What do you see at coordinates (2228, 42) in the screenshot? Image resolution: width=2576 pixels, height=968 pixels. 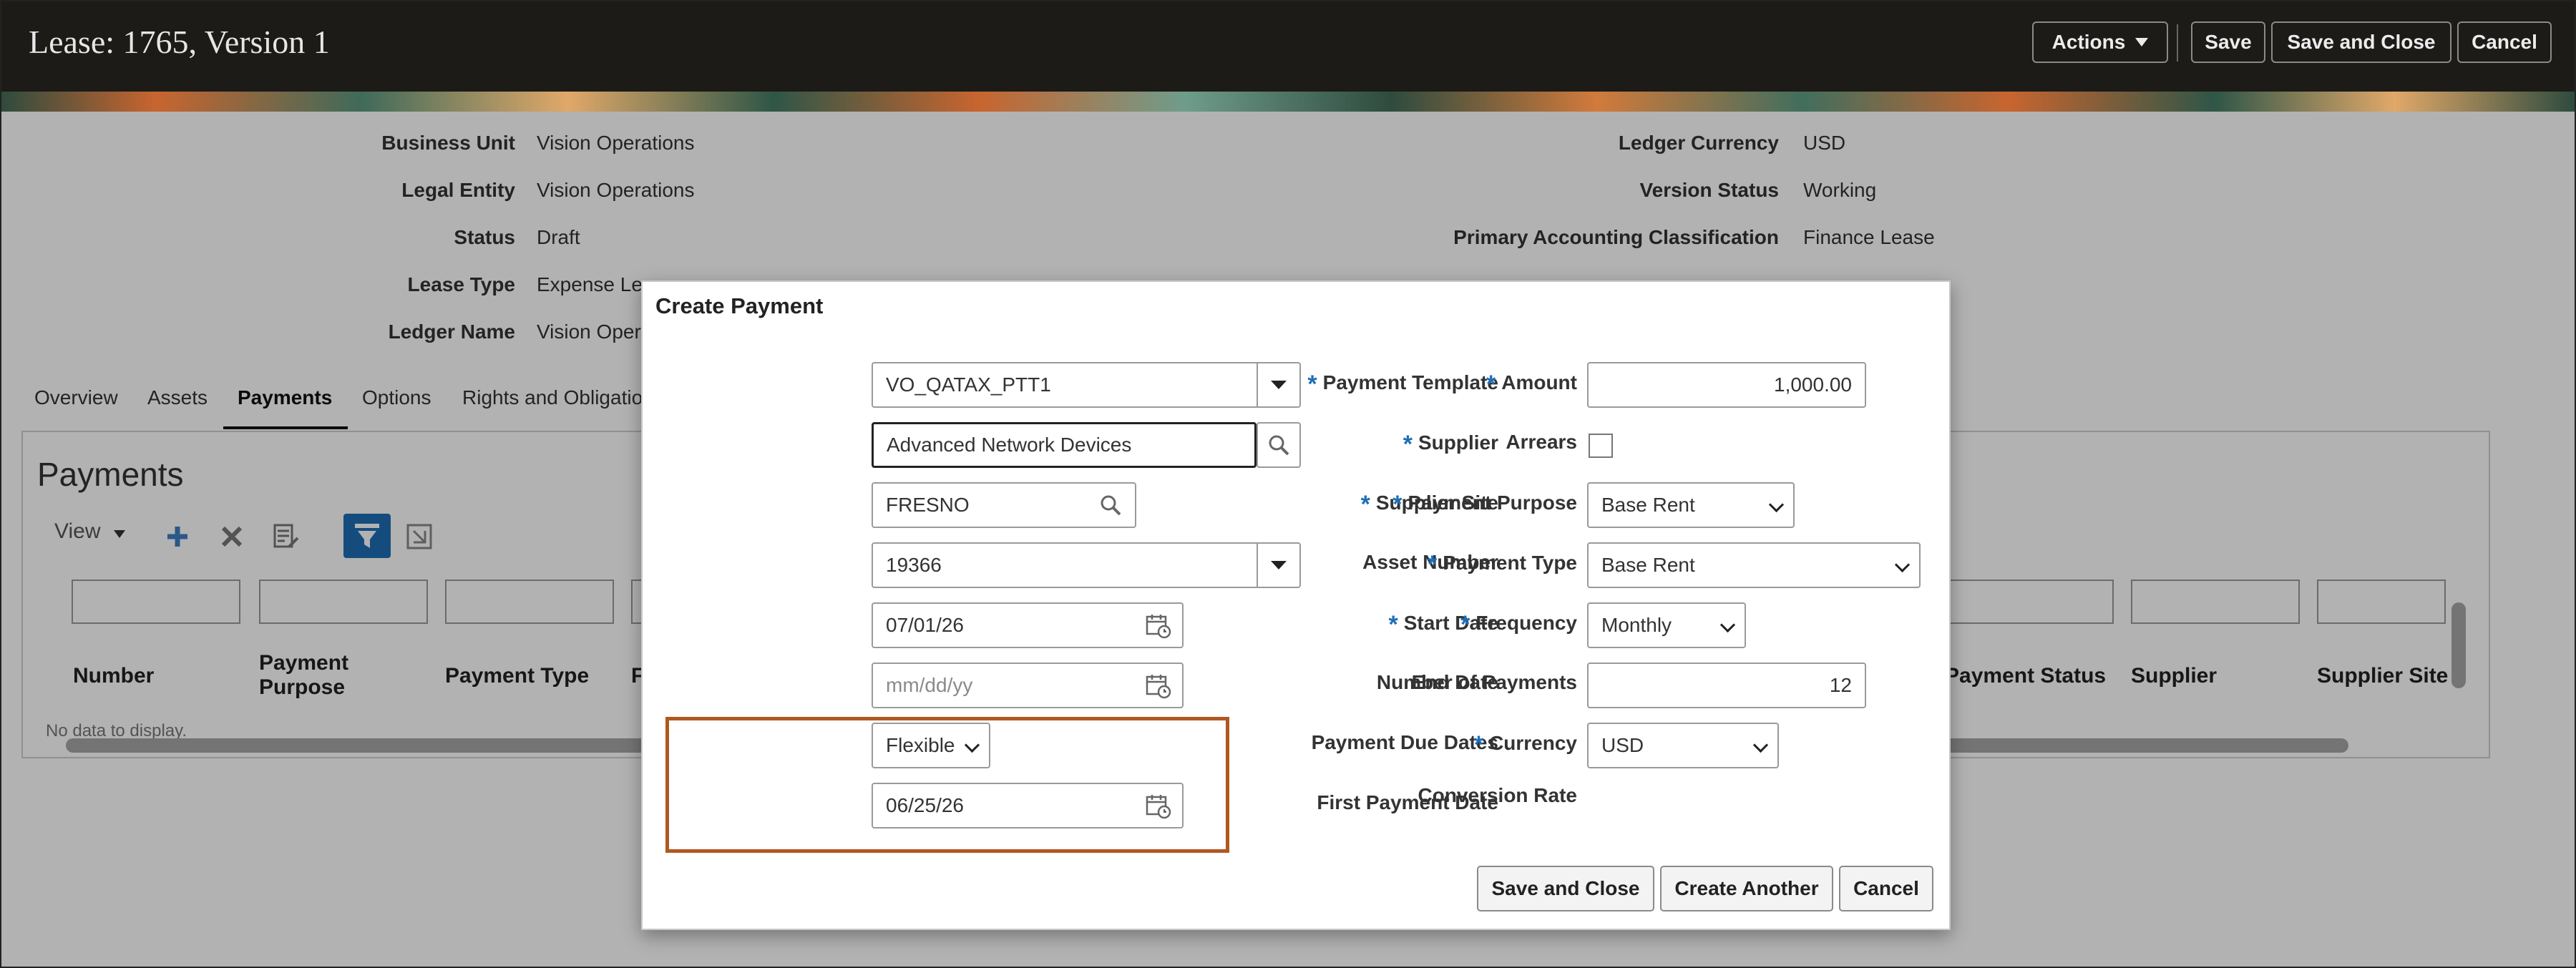 I see `save-button: Save` at bounding box center [2228, 42].